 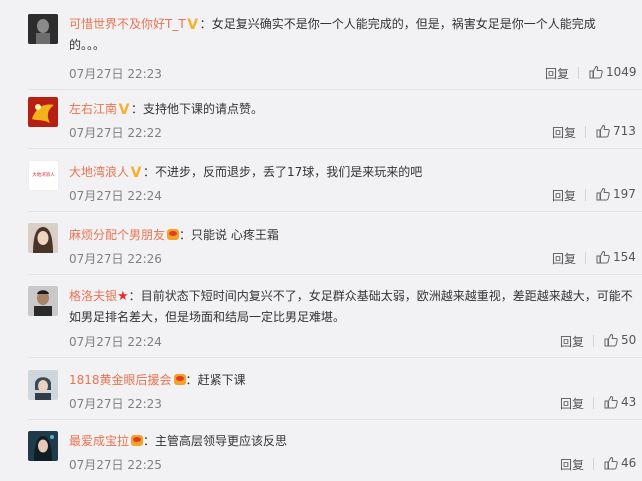 I want to click on like-count: 154, so click(x=624, y=257).